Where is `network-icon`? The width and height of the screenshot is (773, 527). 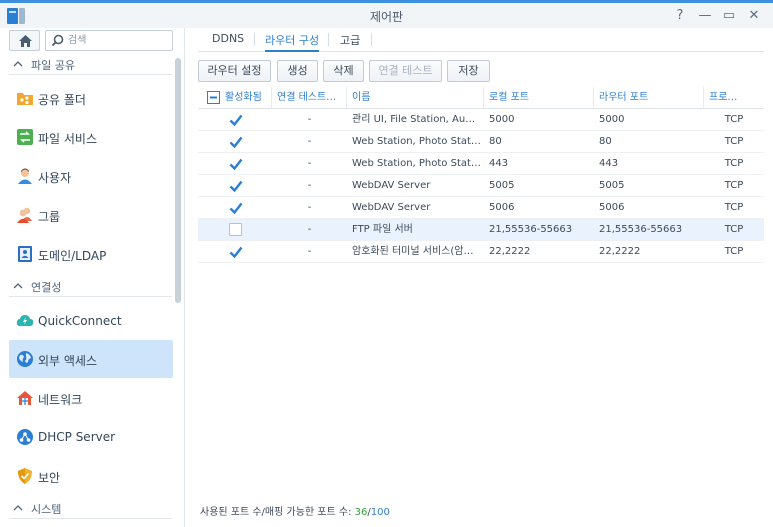
network-icon is located at coordinates (25, 398).